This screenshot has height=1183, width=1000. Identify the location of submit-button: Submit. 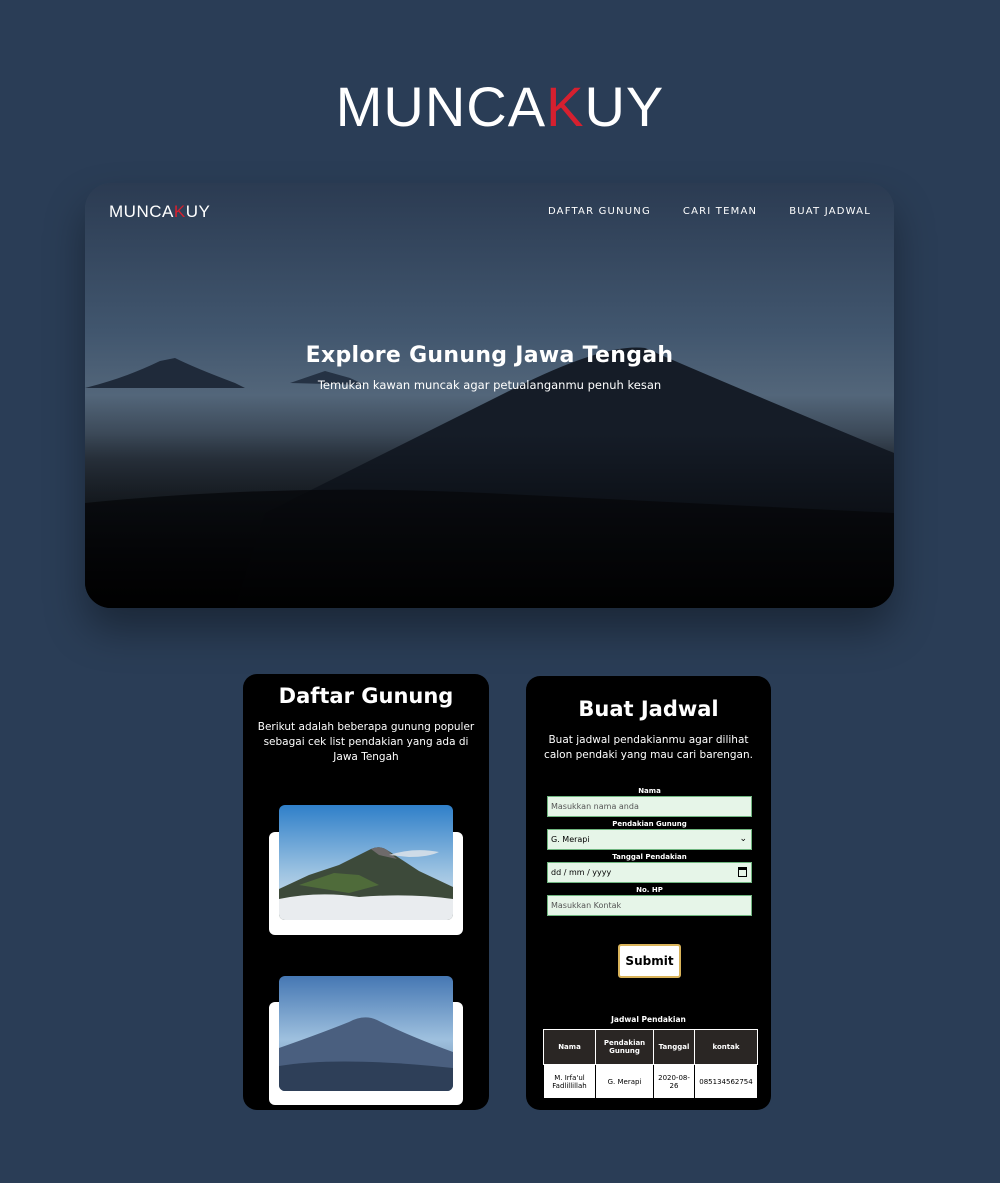
(649, 961).